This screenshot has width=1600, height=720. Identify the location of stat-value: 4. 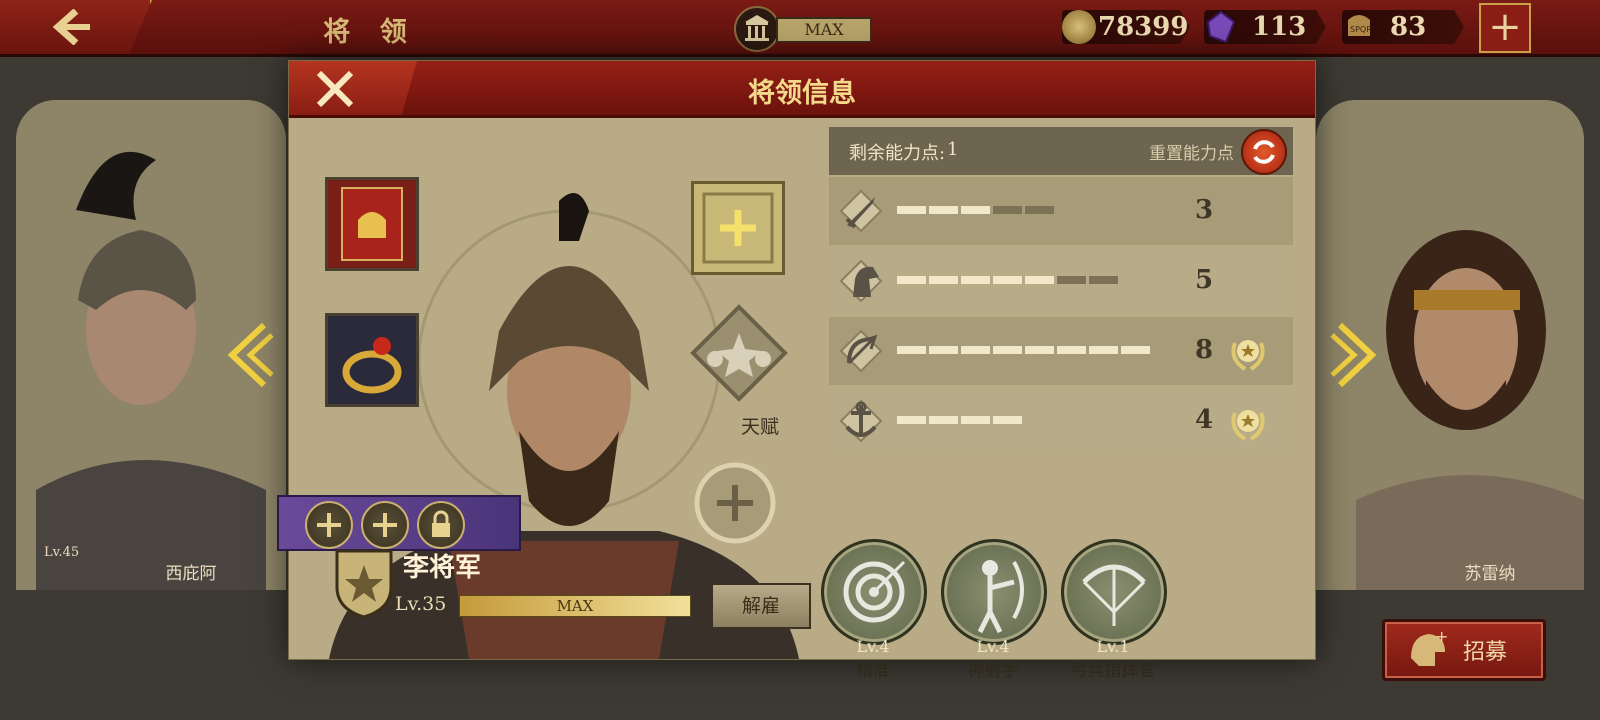
(1204, 420).